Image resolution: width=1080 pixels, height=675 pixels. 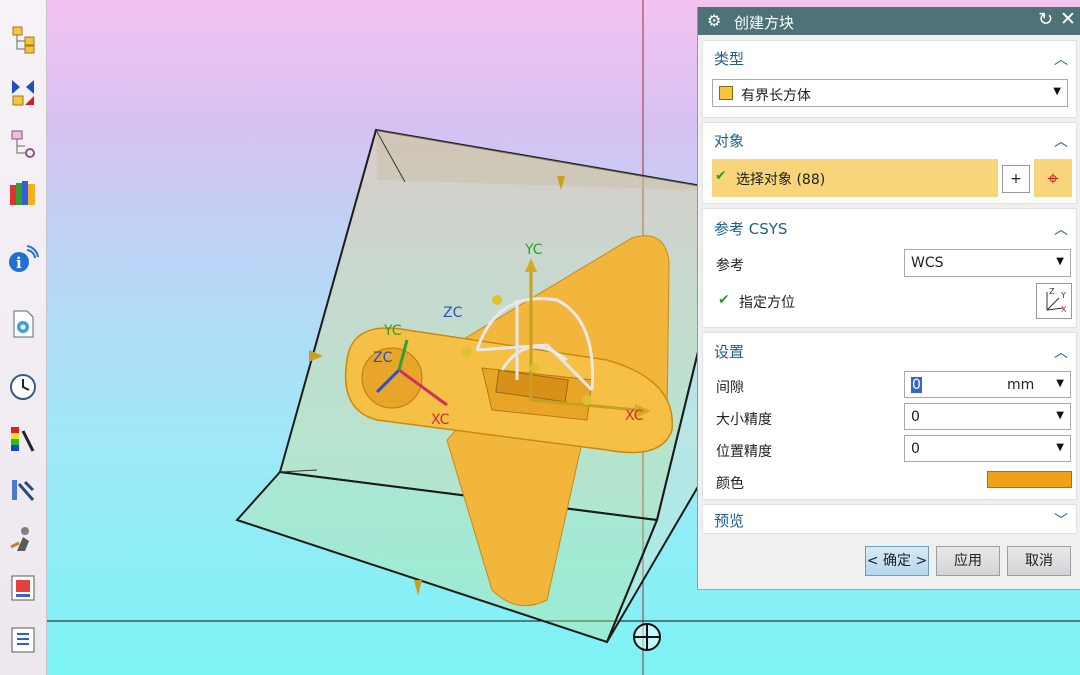 I want to click on roles-icon, so click(x=23, y=539).